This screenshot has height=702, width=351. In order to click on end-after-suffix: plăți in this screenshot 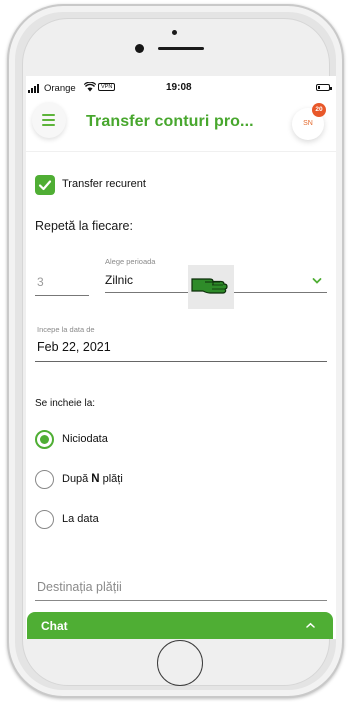, I will do `click(112, 479)`.